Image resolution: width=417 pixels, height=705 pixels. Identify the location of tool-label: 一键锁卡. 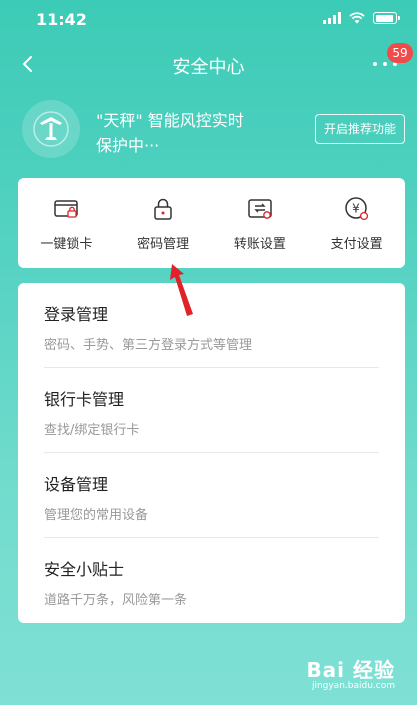
(66, 244).